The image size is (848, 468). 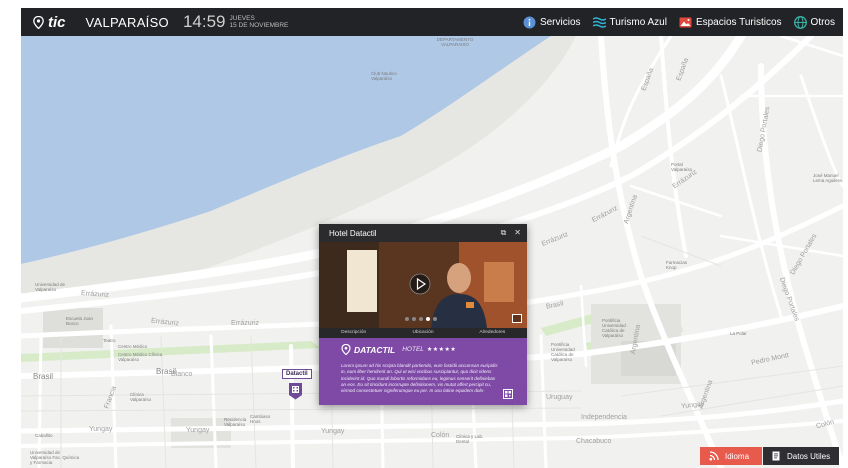 I want to click on poi-label: Teatro, so click(x=109, y=340).